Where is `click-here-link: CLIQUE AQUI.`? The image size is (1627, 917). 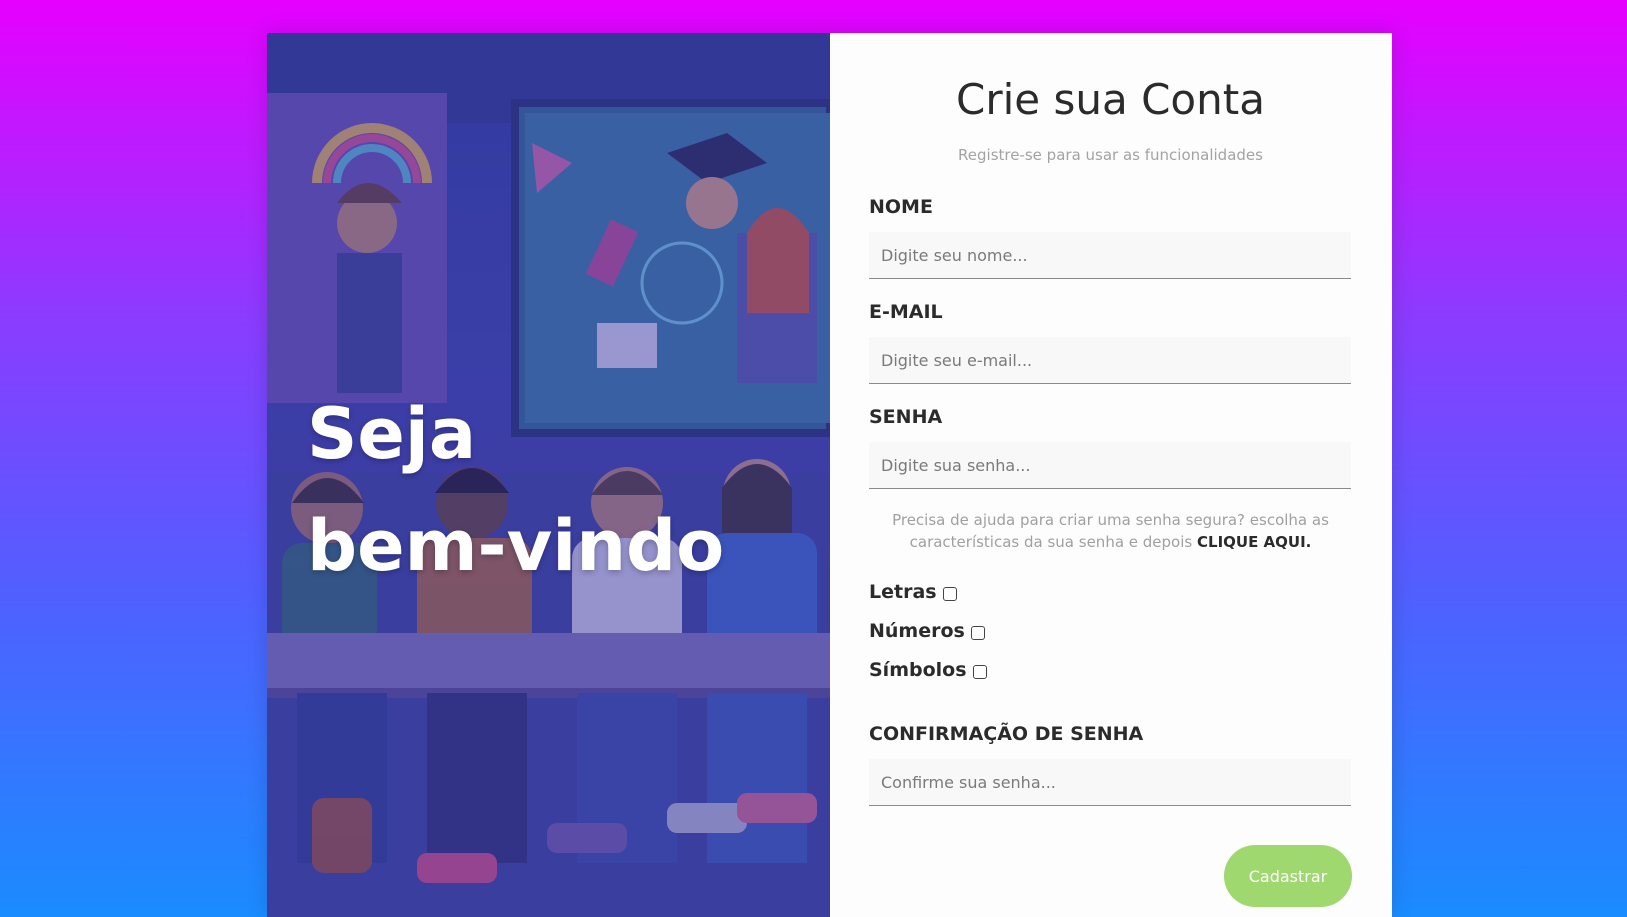
click-here-link: CLIQUE AQUI. is located at coordinates (1254, 542).